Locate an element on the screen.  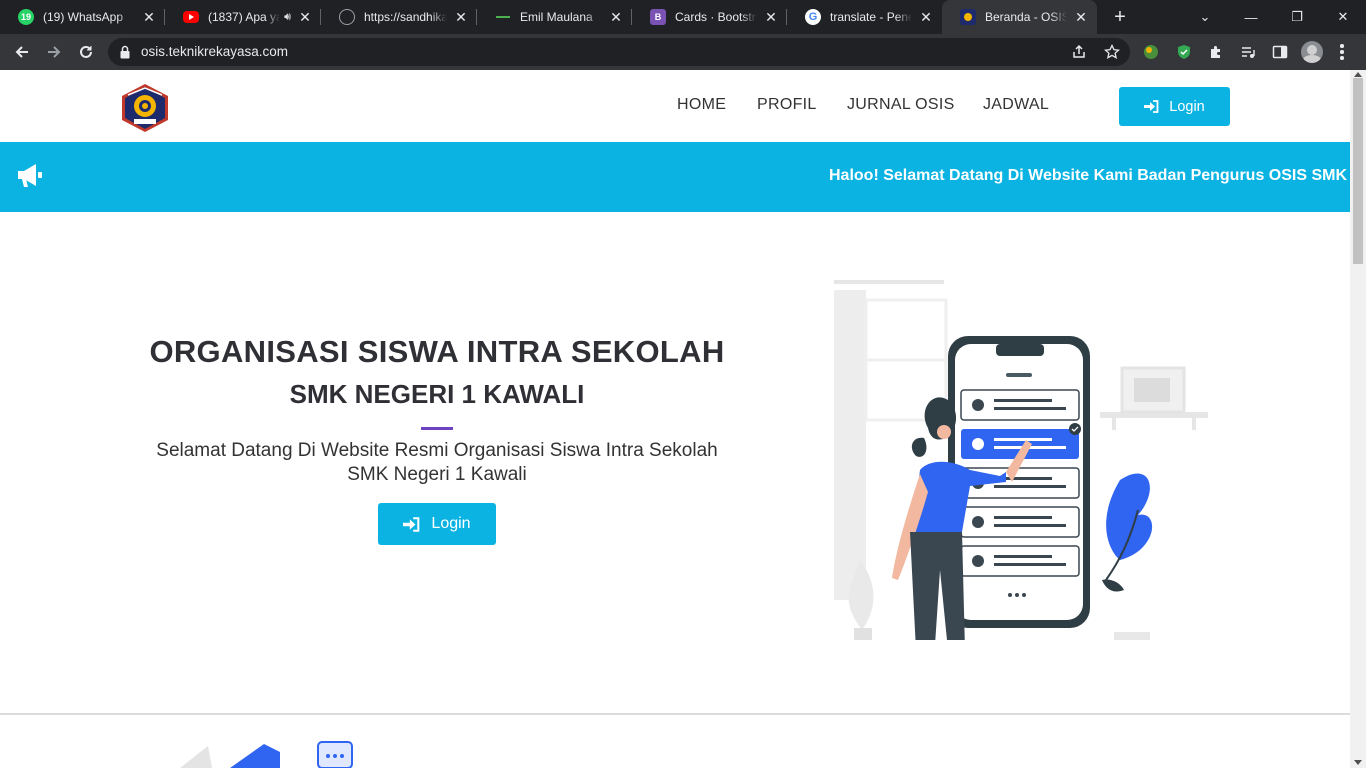
address-bar: osis.teknikrekayasa.com is located at coordinates (619, 52).